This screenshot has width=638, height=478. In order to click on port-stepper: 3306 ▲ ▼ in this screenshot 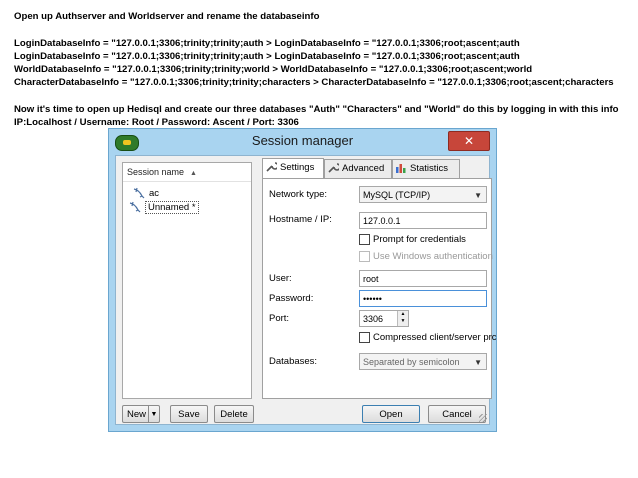, I will do `click(384, 318)`.